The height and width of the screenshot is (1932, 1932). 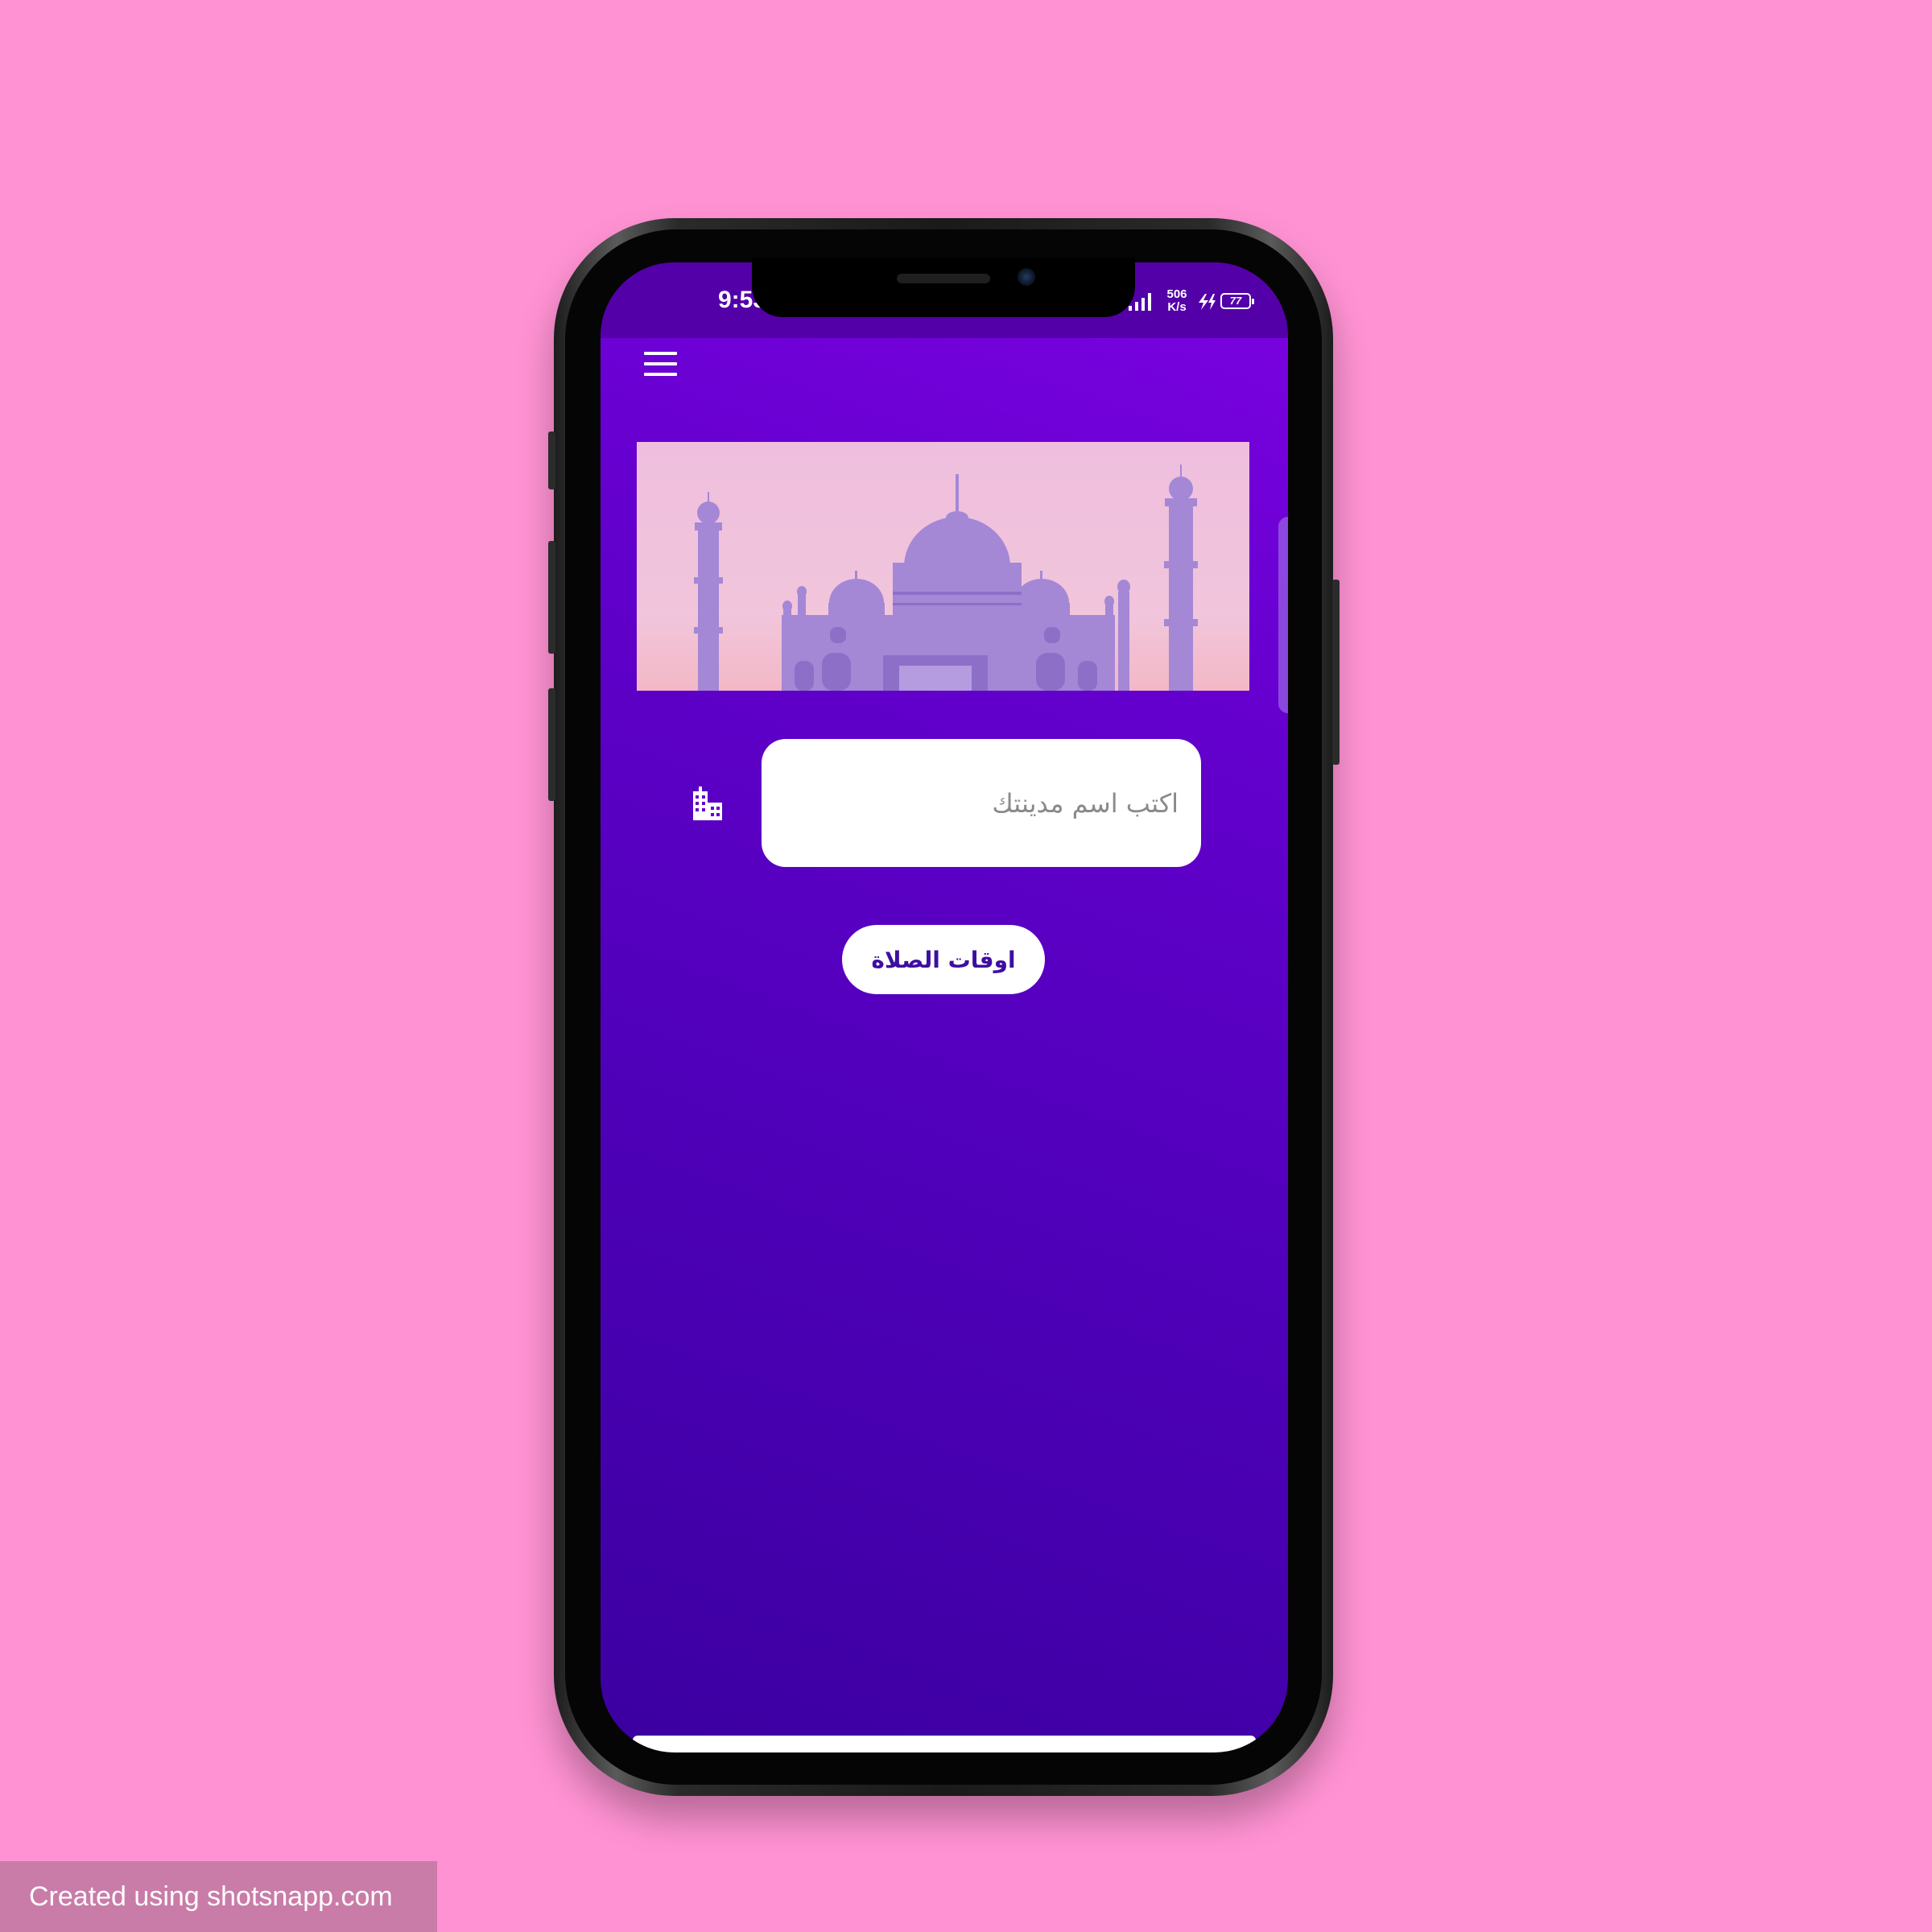 What do you see at coordinates (943, 278) in the screenshot?
I see `speaker-grille-icon` at bounding box center [943, 278].